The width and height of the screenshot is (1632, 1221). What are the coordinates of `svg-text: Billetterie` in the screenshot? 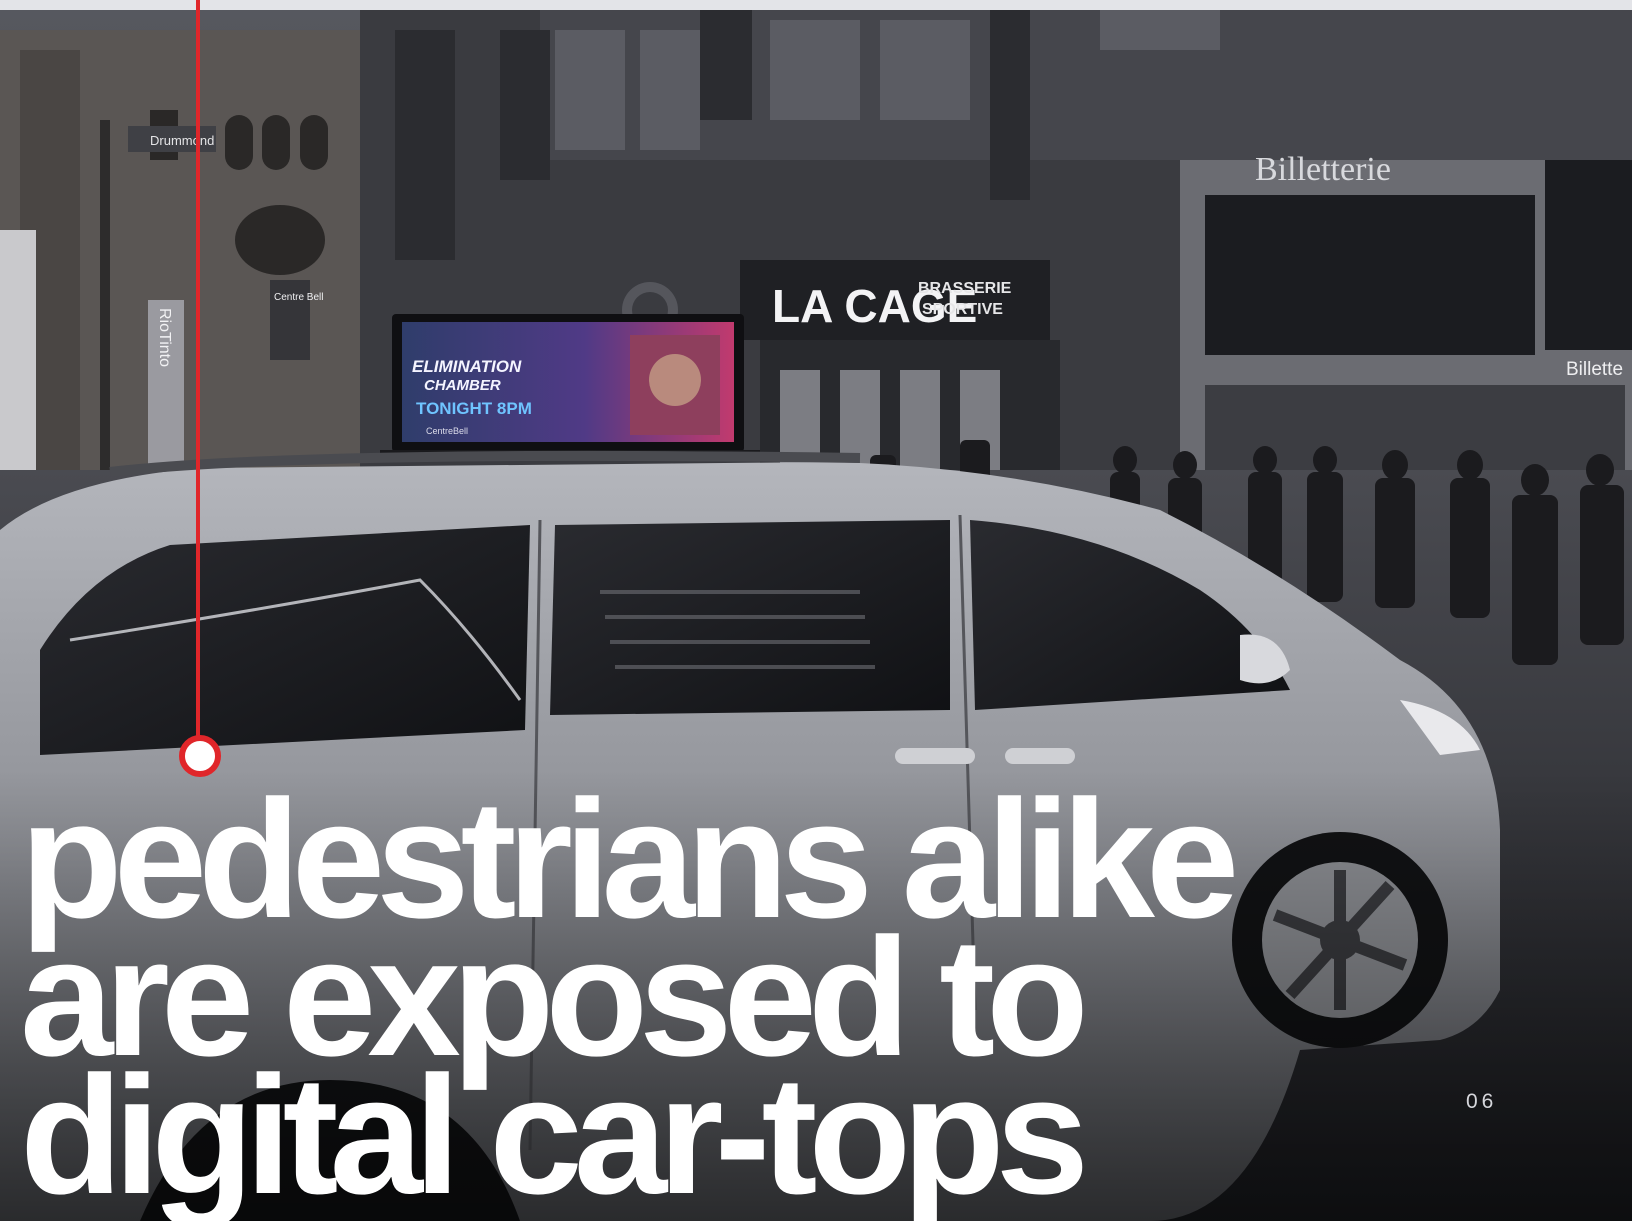 It's located at (1323, 169).